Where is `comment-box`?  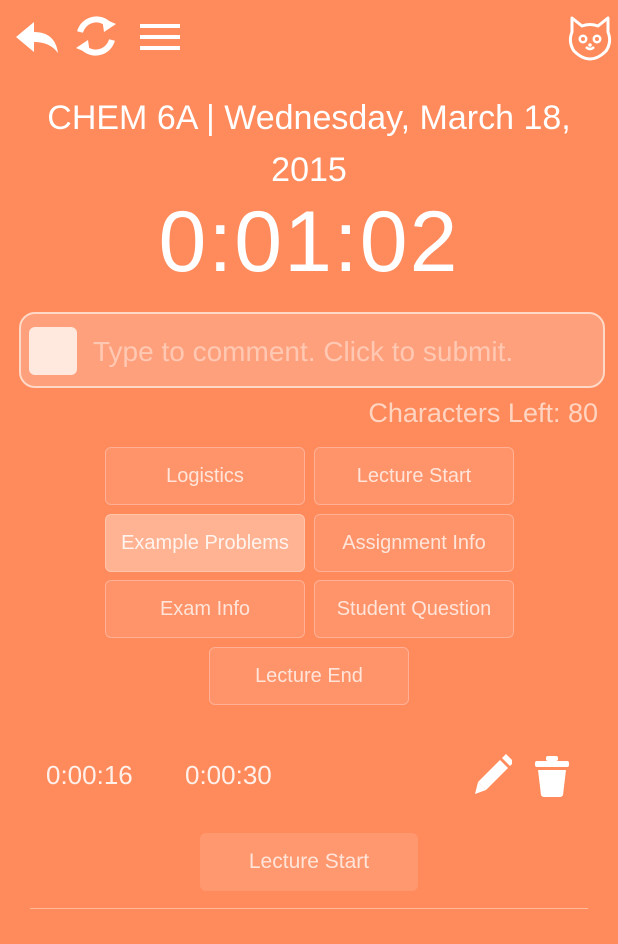
comment-box is located at coordinates (312, 350).